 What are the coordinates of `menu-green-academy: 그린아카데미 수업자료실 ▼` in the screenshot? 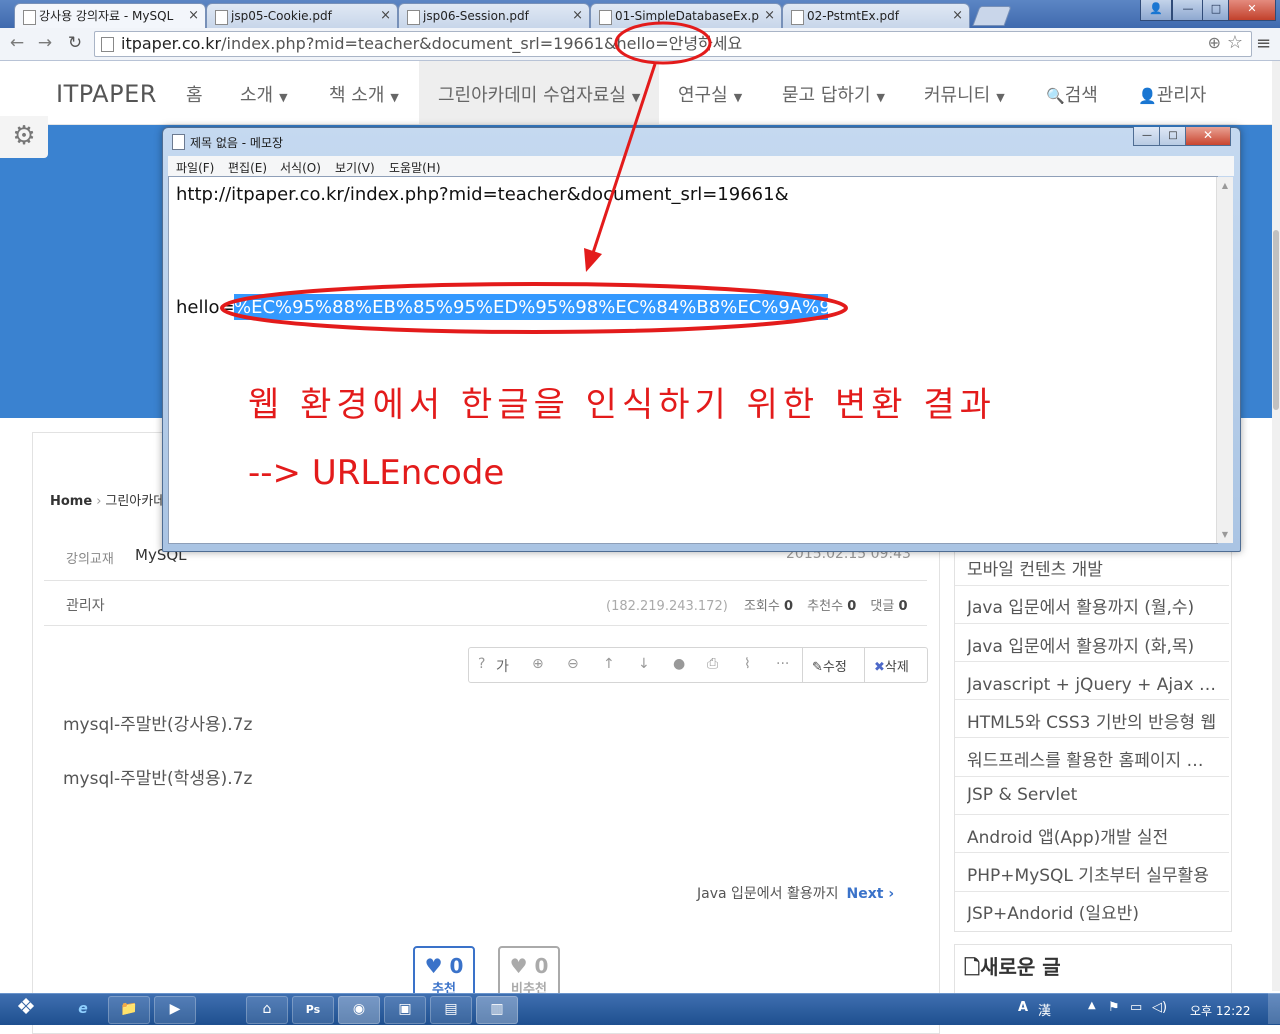 It's located at (539, 94).